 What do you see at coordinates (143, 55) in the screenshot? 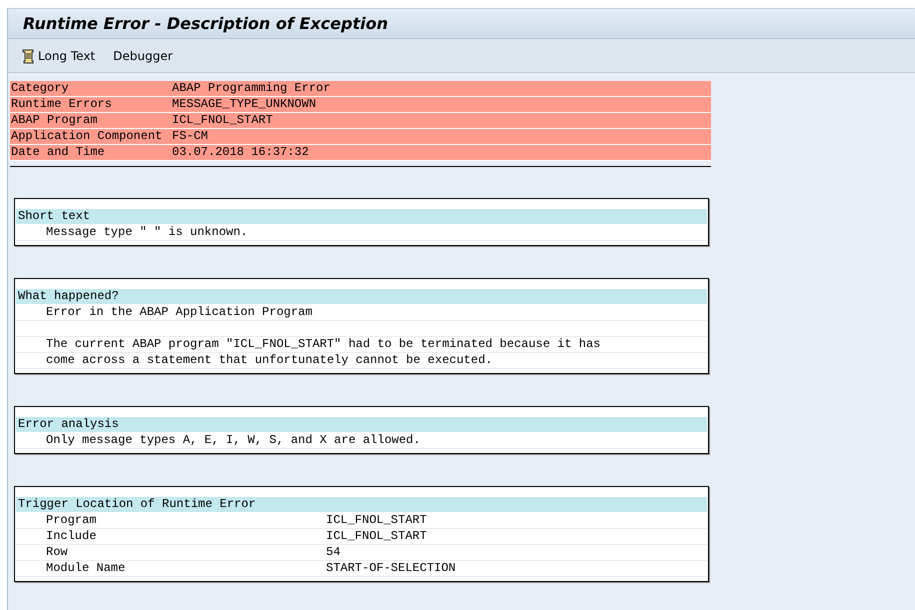
I see `toolbar-button: Debugger` at bounding box center [143, 55].